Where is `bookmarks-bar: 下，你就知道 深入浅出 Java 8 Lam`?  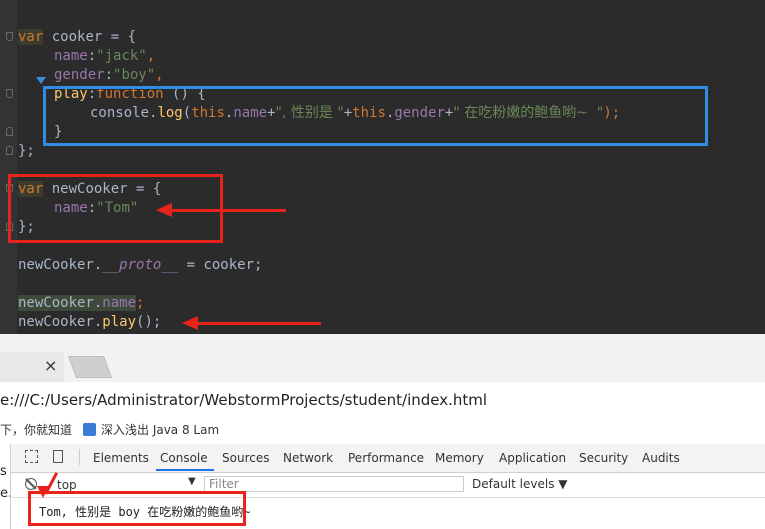
bookmarks-bar: 下，你就知道 深入浅出 Java 8 Lam is located at coordinates (382, 432).